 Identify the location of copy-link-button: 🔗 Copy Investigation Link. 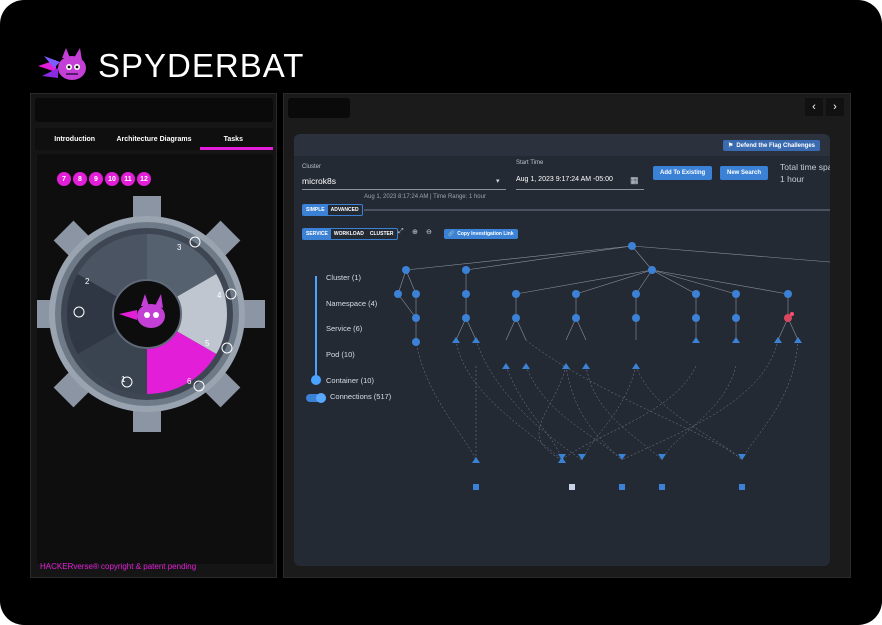
(481, 234).